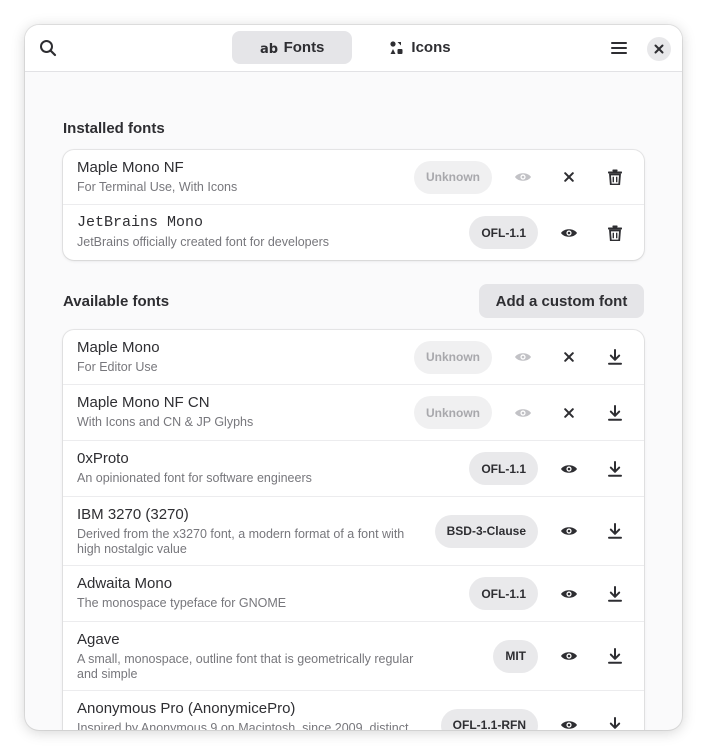 The width and height of the screenshot is (707, 755). Describe the element at coordinates (98, 639) in the screenshot. I see `font-name: Agave` at that location.